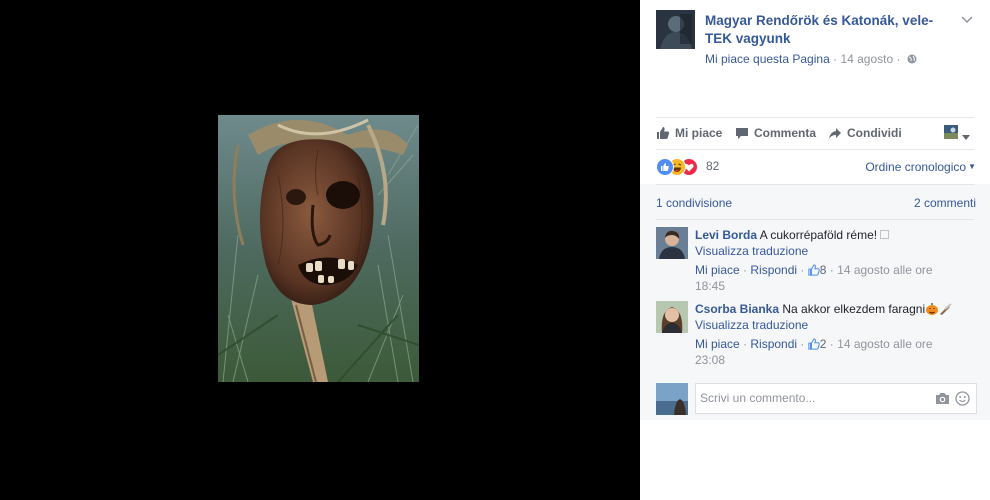 This screenshot has height=500, width=990. What do you see at coordinates (699, 133) in the screenshot?
I see `like-label: Mi piace` at bounding box center [699, 133].